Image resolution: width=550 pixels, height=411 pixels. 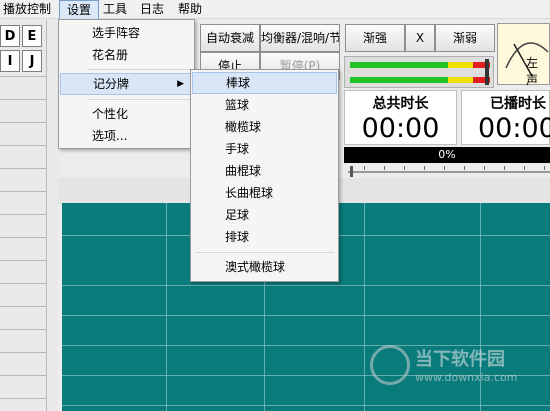 I want to click on menu-tools: 工具, so click(x=115, y=9).